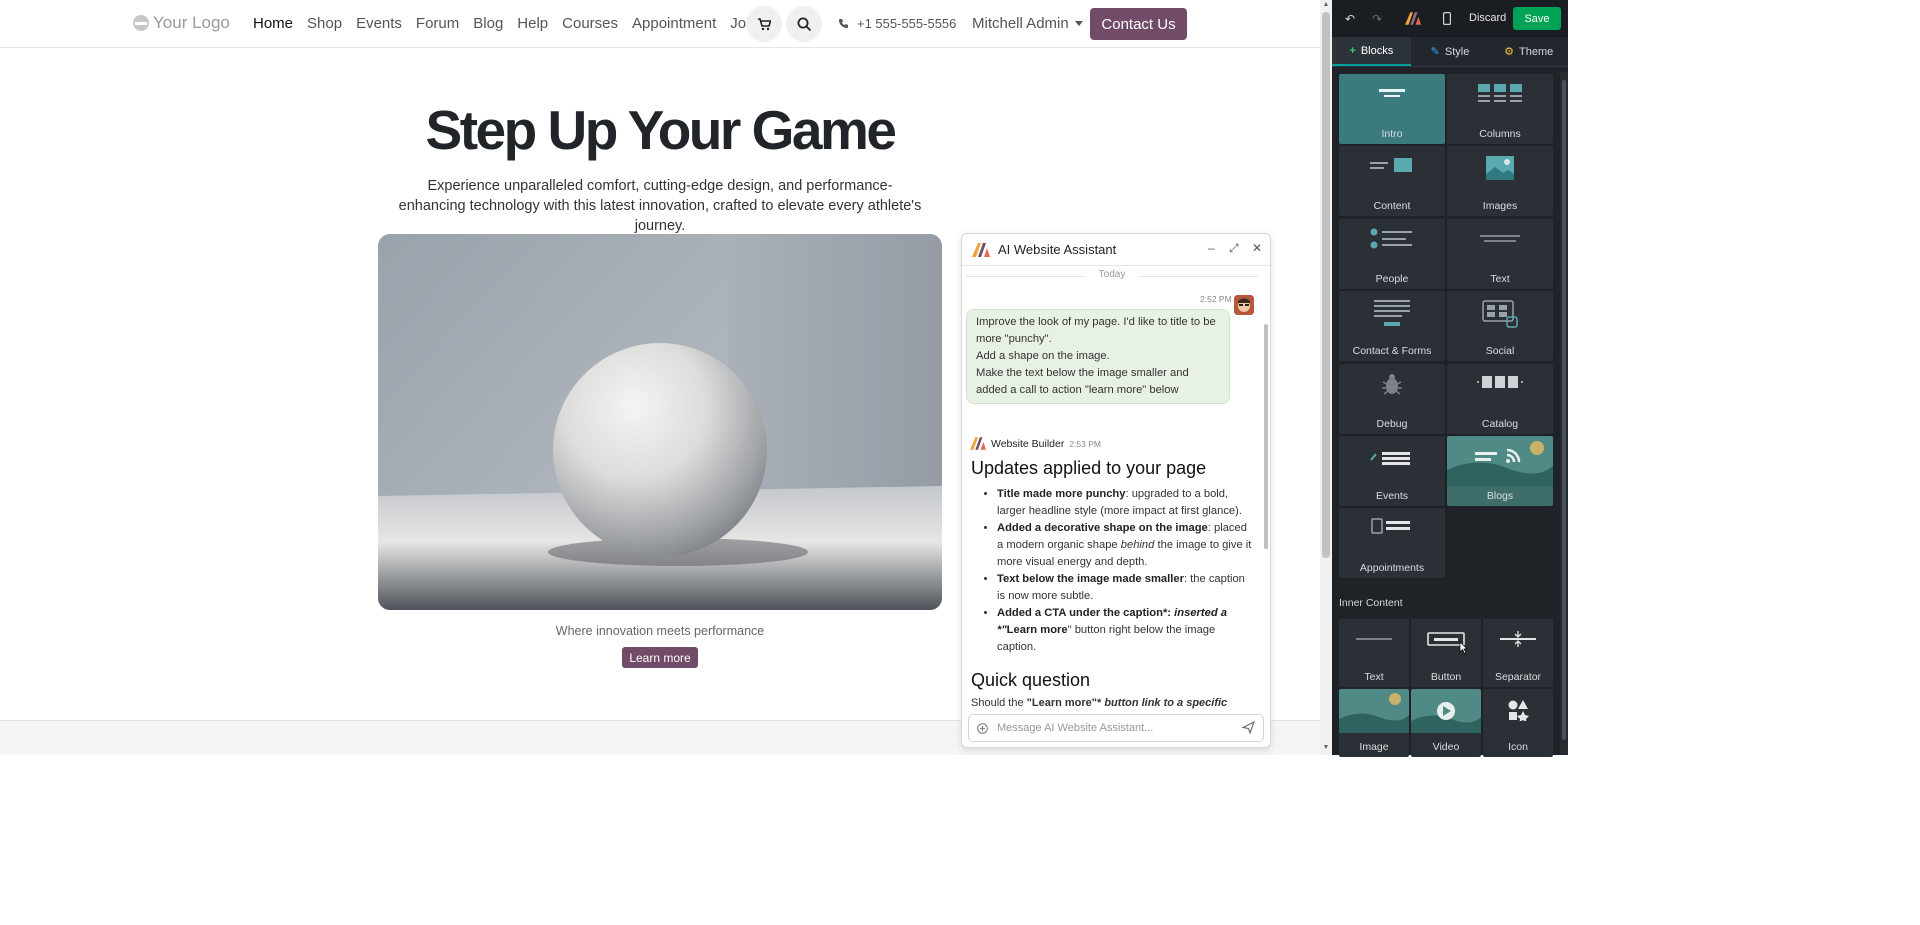  Describe the element at coordinates (1392, 279) in the screenshot. I see `block-label: People` at that location.